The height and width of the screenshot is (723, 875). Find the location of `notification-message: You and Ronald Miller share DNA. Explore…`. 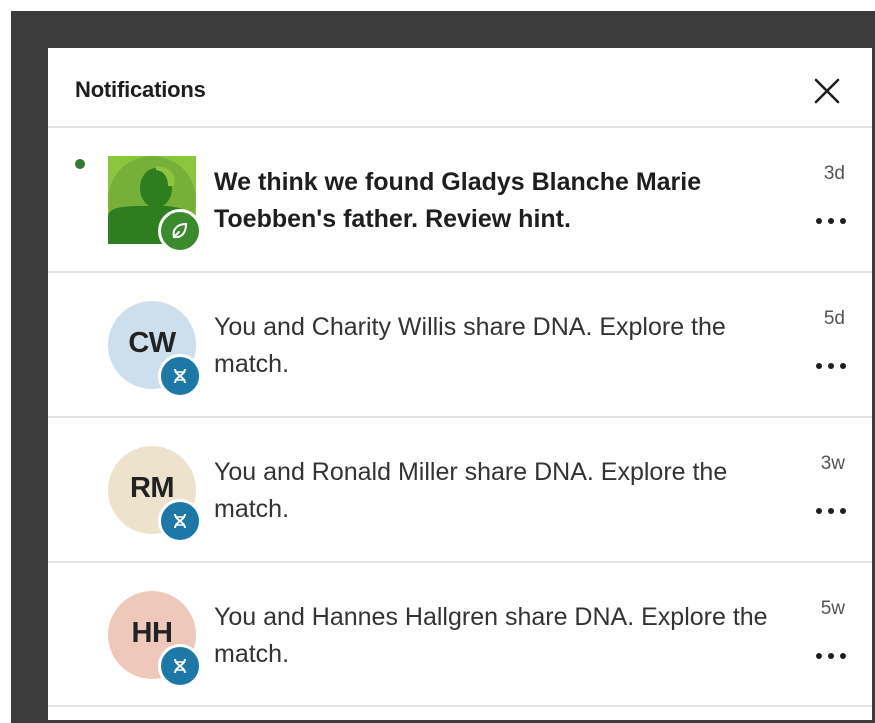

notification-message: You and Ronald Miller share DNA. Explore… is located at coordinates (471, 490).